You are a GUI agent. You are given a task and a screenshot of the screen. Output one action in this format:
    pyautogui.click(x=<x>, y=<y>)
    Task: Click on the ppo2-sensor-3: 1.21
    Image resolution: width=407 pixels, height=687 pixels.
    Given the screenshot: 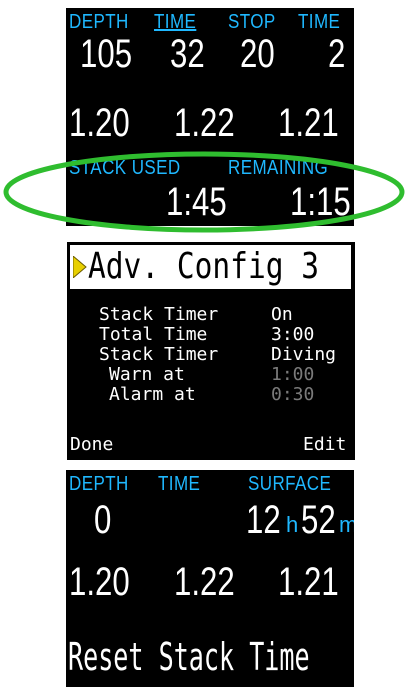 What is the action you would take?
    pyautogui.click(x=308, y=582)
    